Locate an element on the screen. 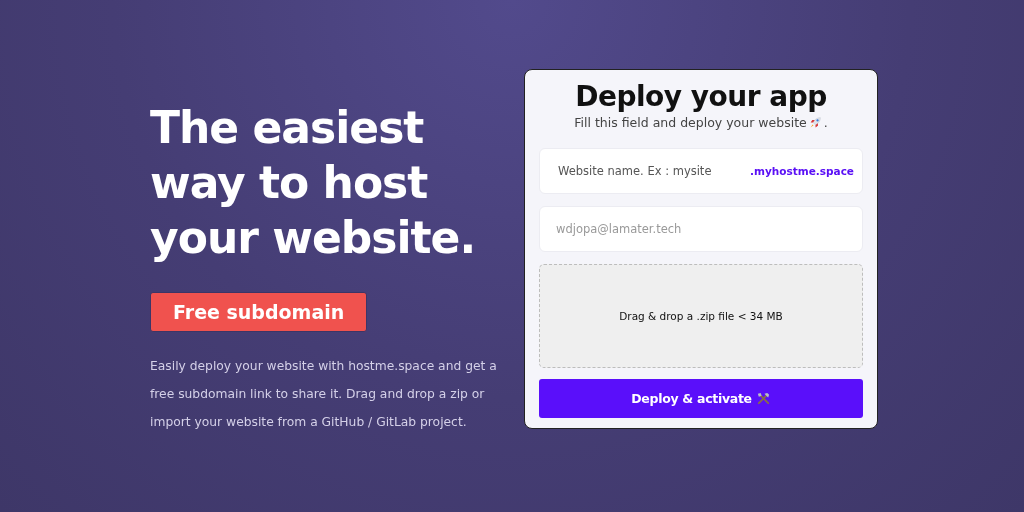 Image resolution: width=1024 pixels, height=512 pixels. rocket-icon is located at coordinates (815, 122).